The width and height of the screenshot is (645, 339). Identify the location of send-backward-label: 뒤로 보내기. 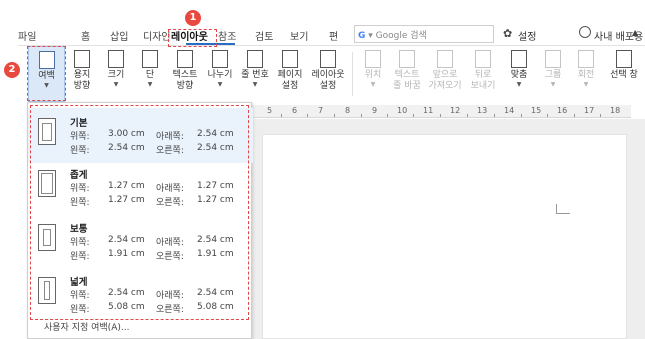
(483, 80).